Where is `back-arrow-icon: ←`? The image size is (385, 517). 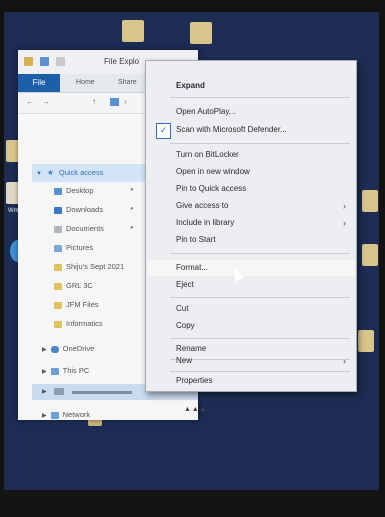
back-arrow-icon: ← is located at coordinates (30, 101).